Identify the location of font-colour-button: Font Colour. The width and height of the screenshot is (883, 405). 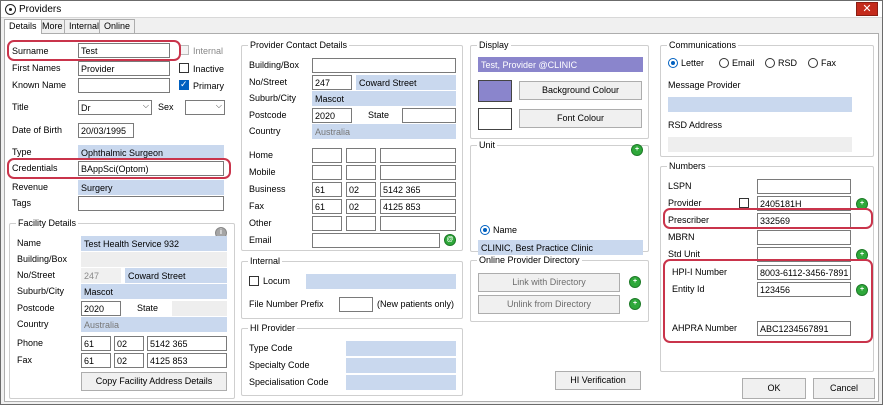
(580, 118).